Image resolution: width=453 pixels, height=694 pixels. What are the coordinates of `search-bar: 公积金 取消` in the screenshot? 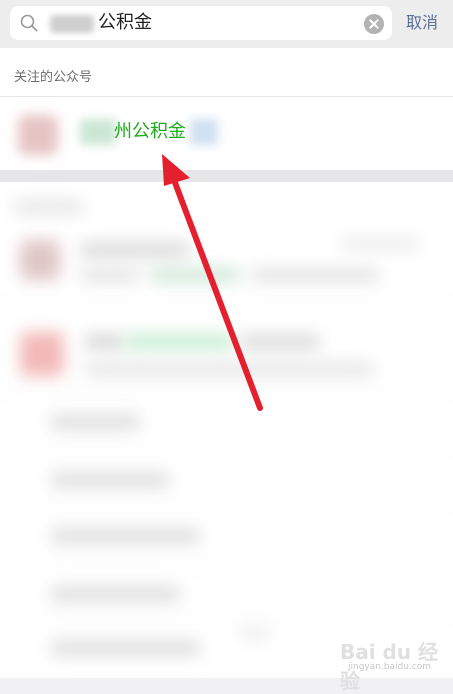 It's located at (226, 24).